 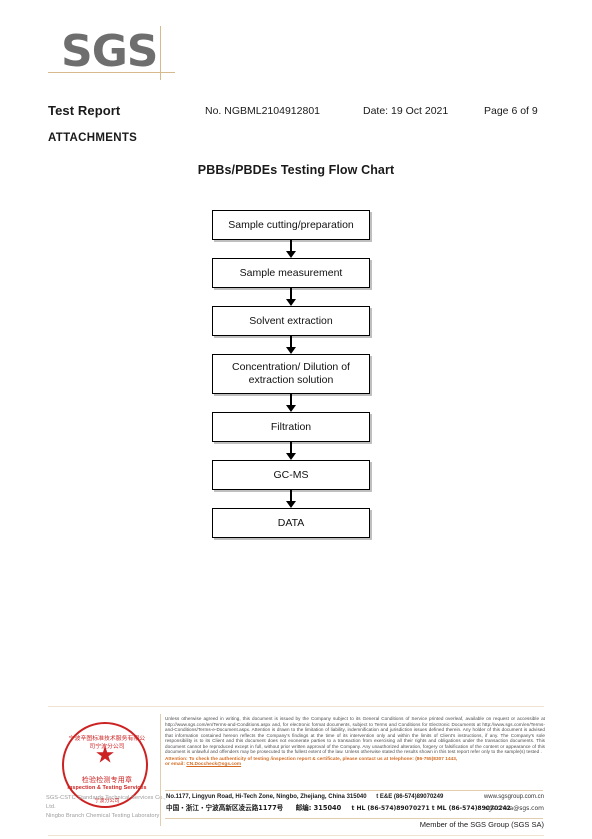 I want to click on attention-email-prefix: or email:, so click(x=175, y=764).